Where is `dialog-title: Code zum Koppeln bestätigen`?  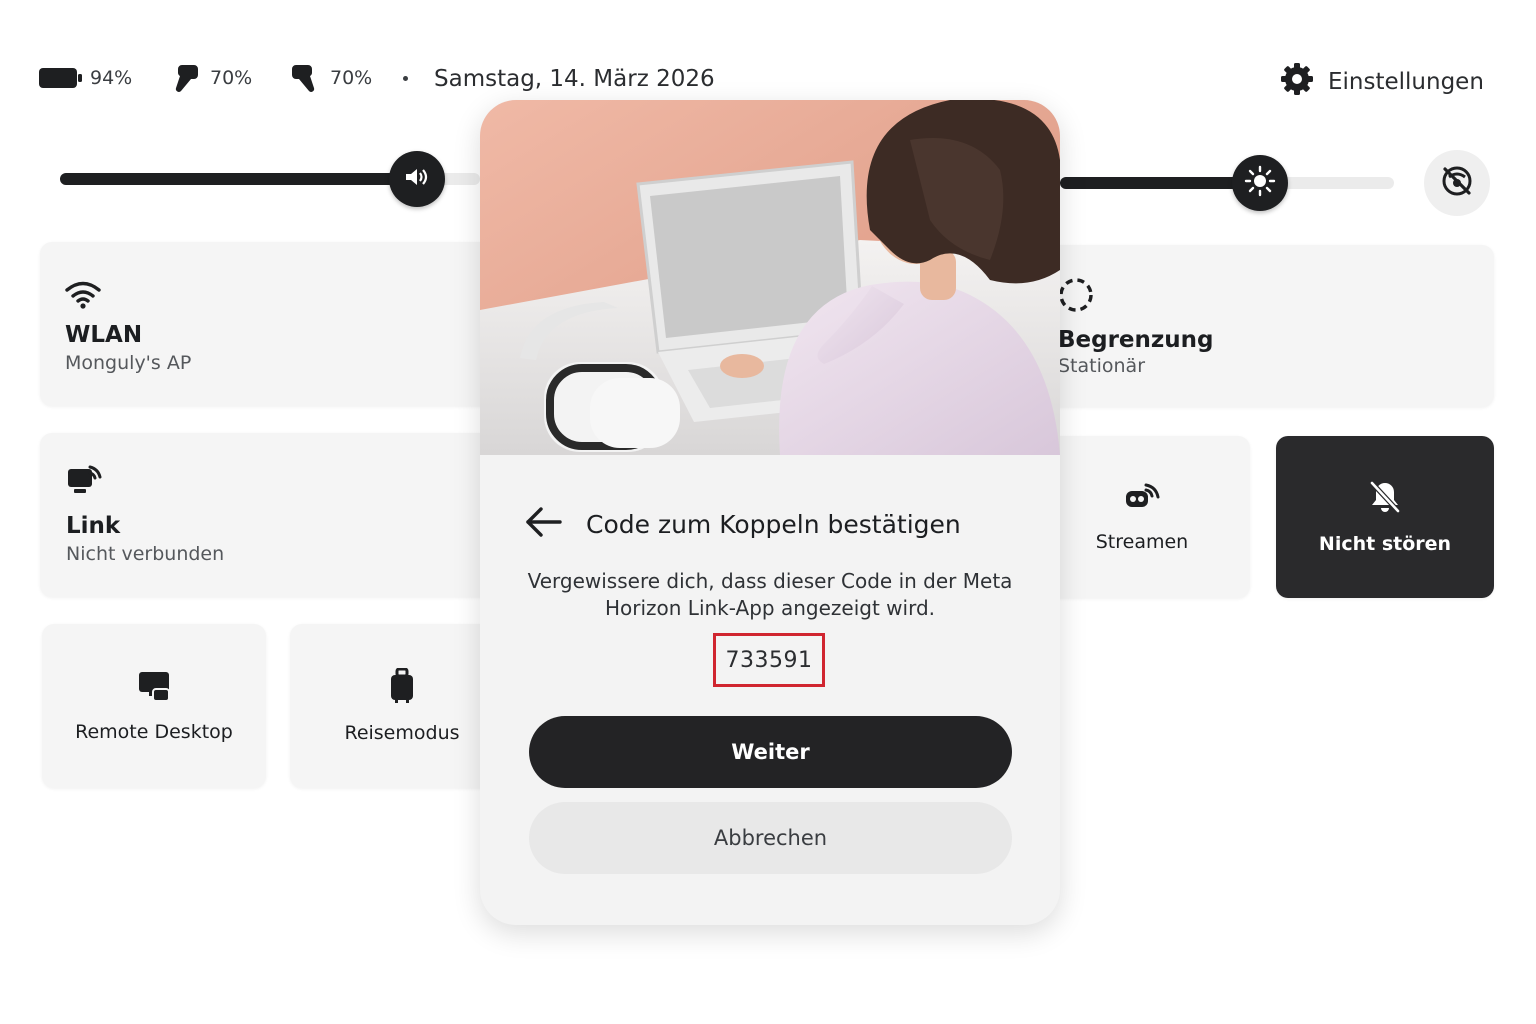 dialog-title: Code zum Koppeln bestätigen is located at coordinates (773, 524).